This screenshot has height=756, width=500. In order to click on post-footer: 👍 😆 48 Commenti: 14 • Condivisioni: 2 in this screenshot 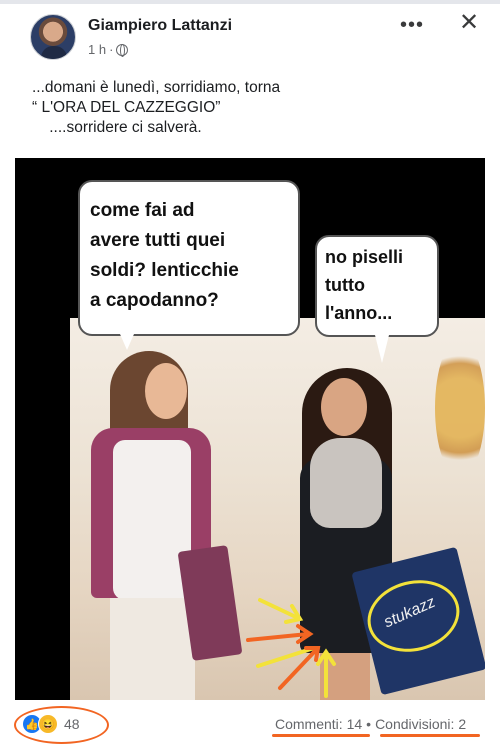, I will do `click(250, 728)`.